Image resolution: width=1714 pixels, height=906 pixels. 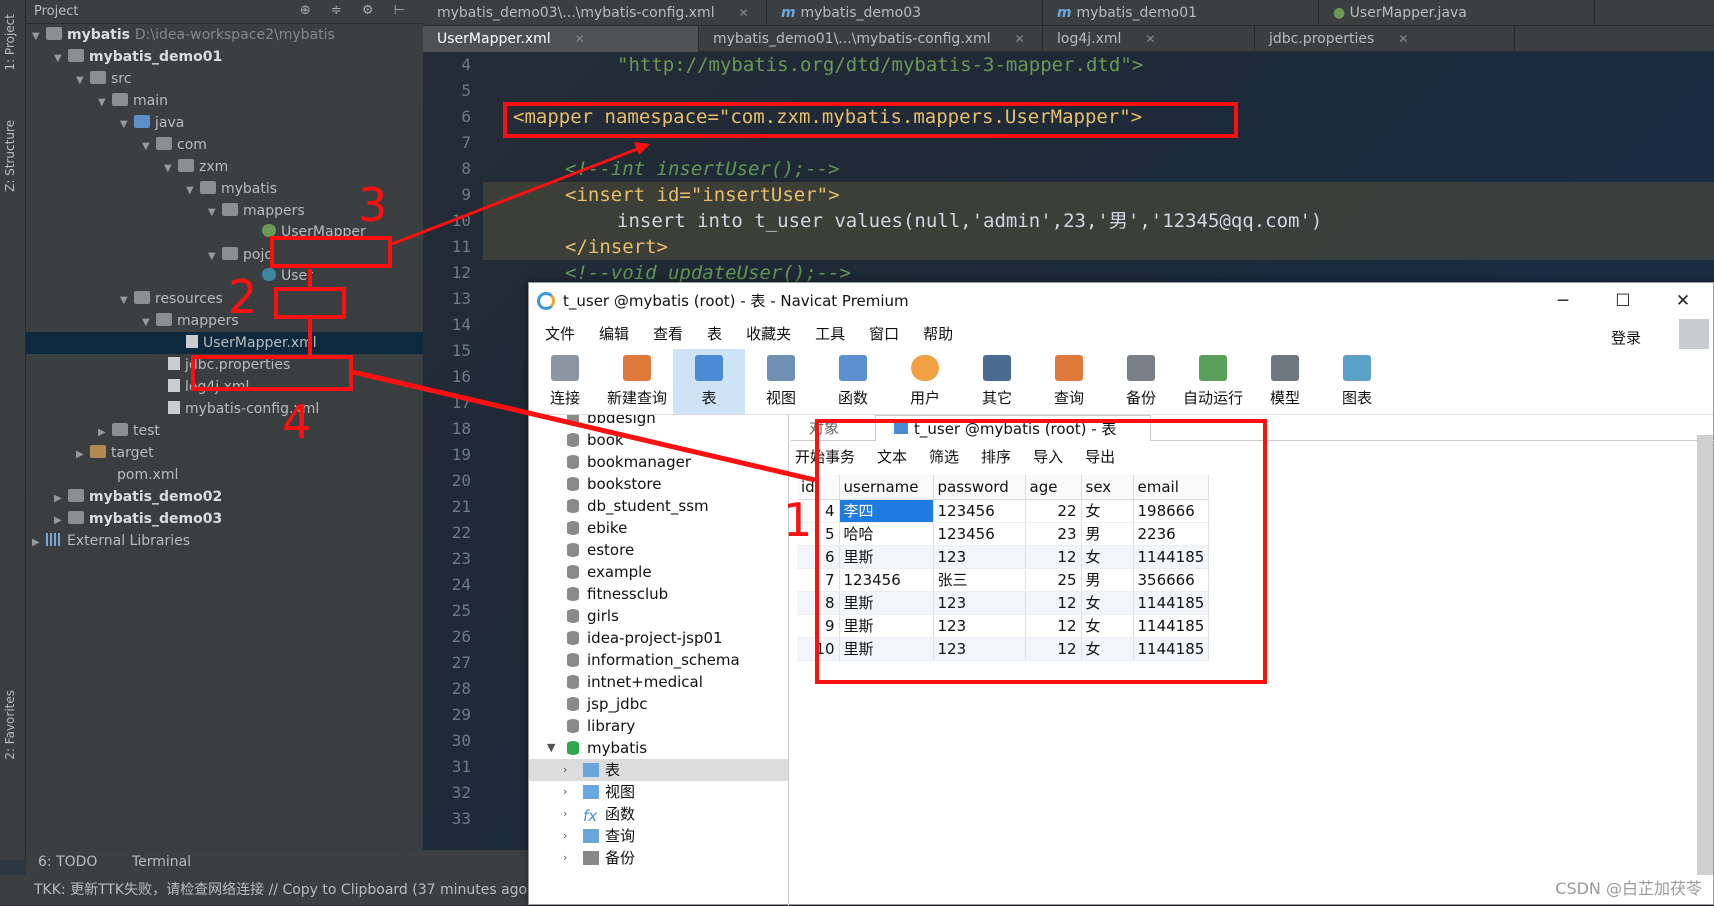 I want to click on todo-tab: 6: TODO, so click(x=67, y=862).